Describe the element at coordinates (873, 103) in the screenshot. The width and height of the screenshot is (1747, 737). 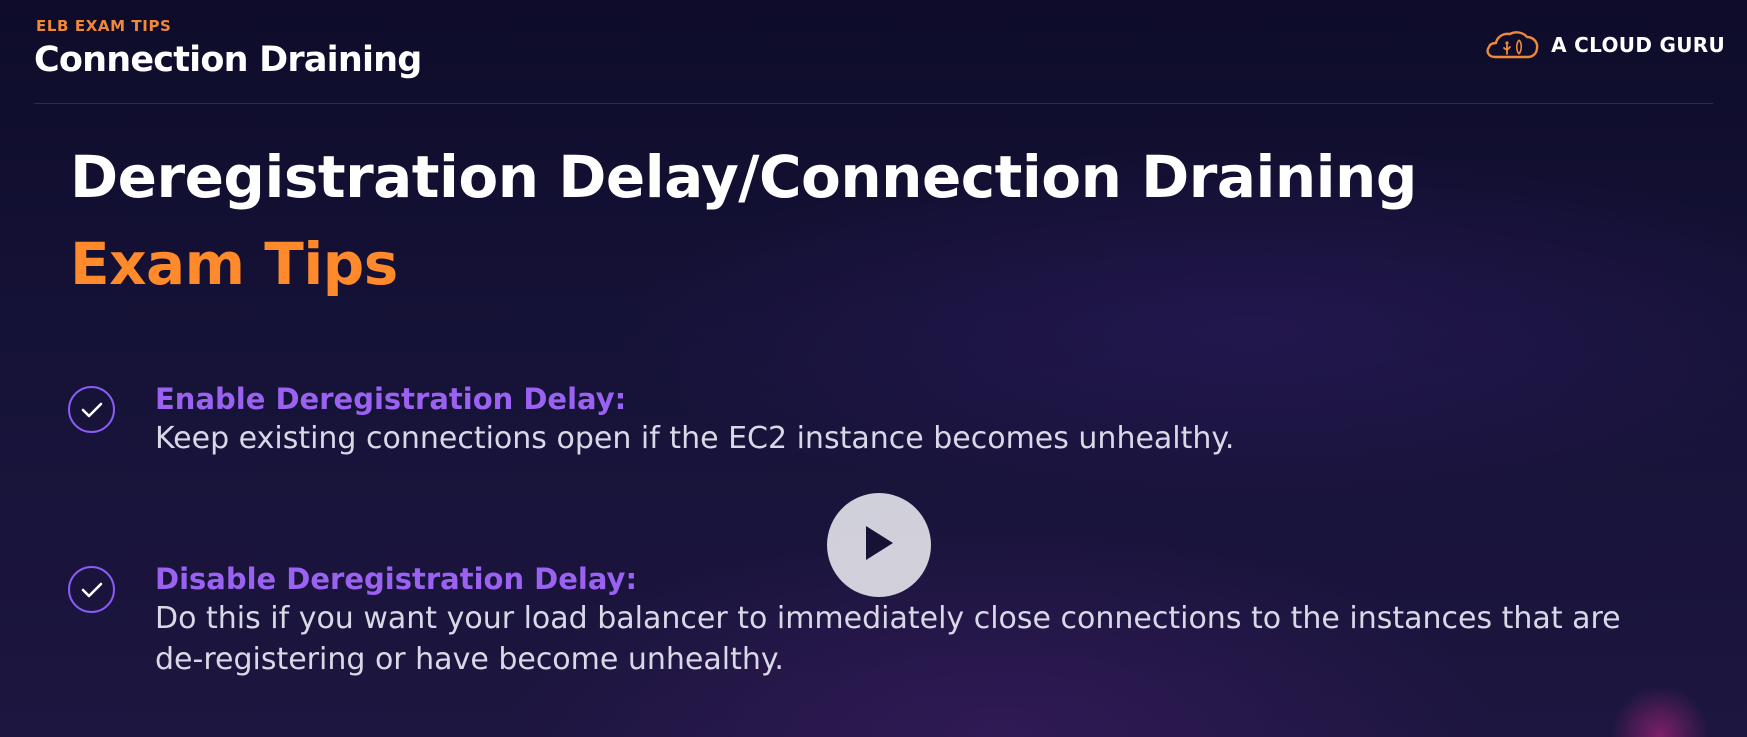
I see `header-divider` at that location.